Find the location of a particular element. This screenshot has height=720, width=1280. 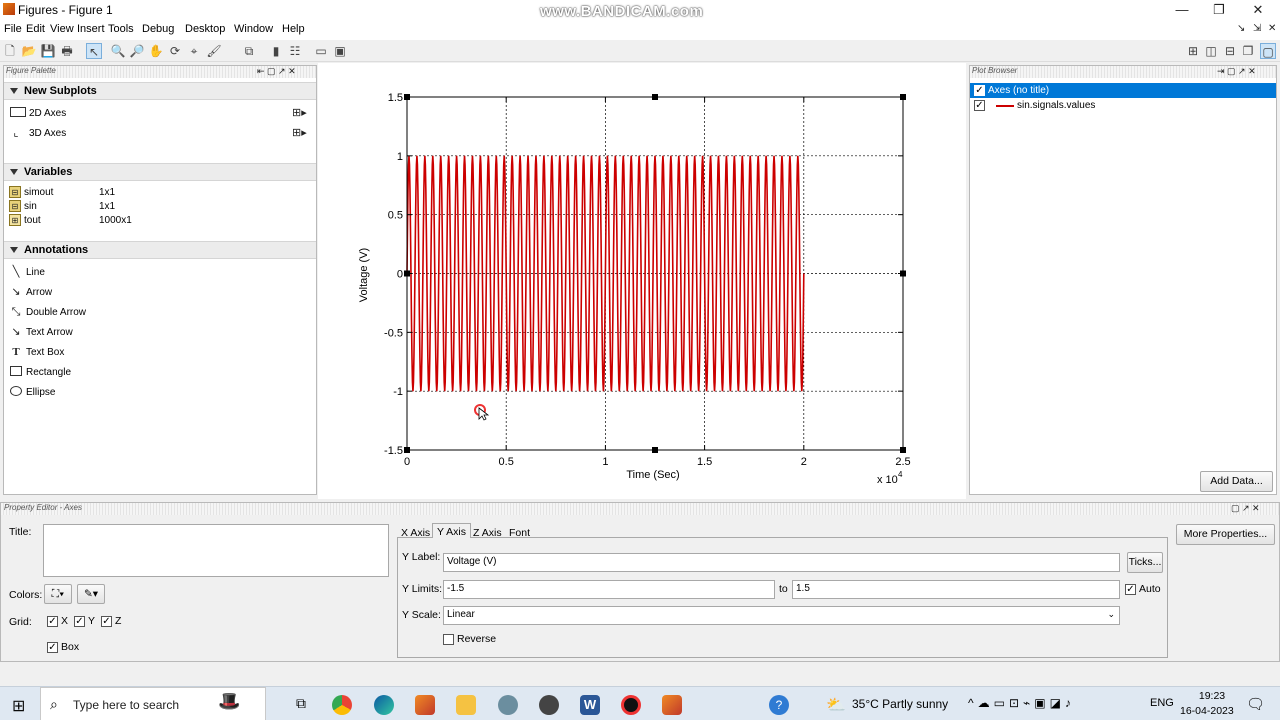

grid-layout-icon: ⊞▸ is located at coordinates (299, 113).